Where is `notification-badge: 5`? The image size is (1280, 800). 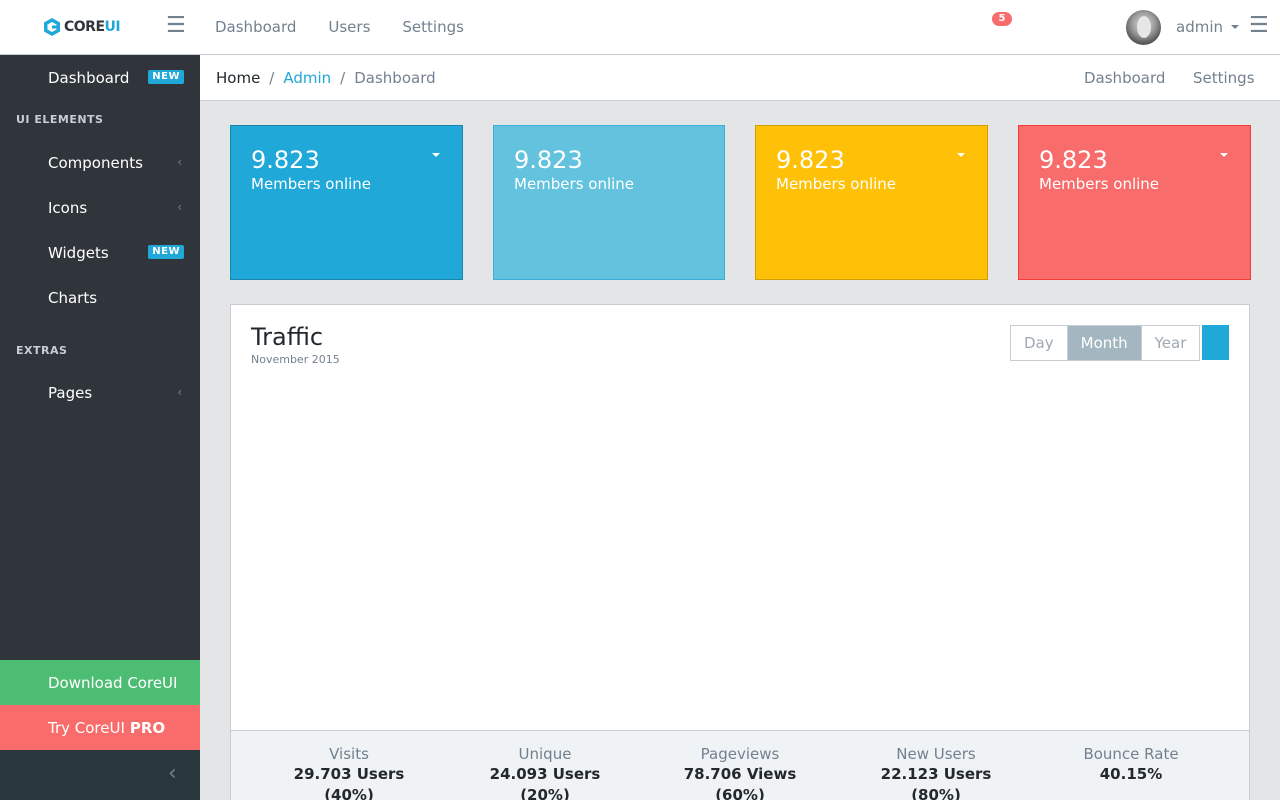 notification-badge: 5 is located at coordinates (1002, 19).